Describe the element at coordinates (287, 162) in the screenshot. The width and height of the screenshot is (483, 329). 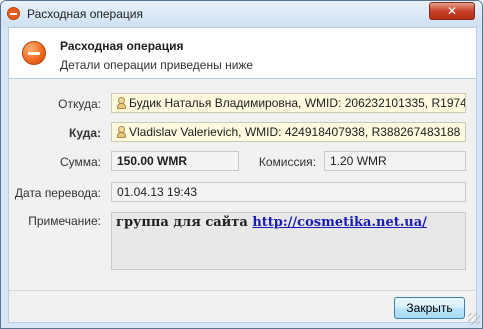
I see `fee-label: Комиссия:` at that location.